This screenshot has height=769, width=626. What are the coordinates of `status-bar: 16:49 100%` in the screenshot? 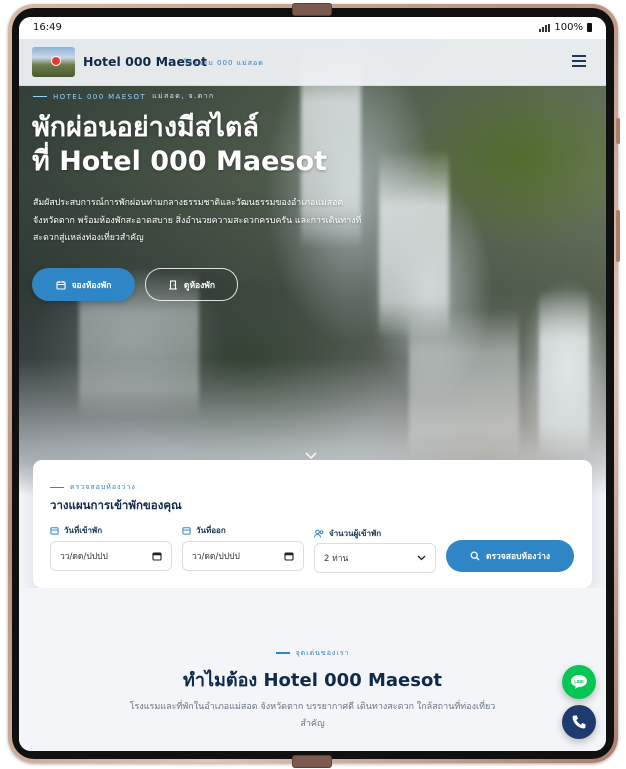 It's located at (312, 28).